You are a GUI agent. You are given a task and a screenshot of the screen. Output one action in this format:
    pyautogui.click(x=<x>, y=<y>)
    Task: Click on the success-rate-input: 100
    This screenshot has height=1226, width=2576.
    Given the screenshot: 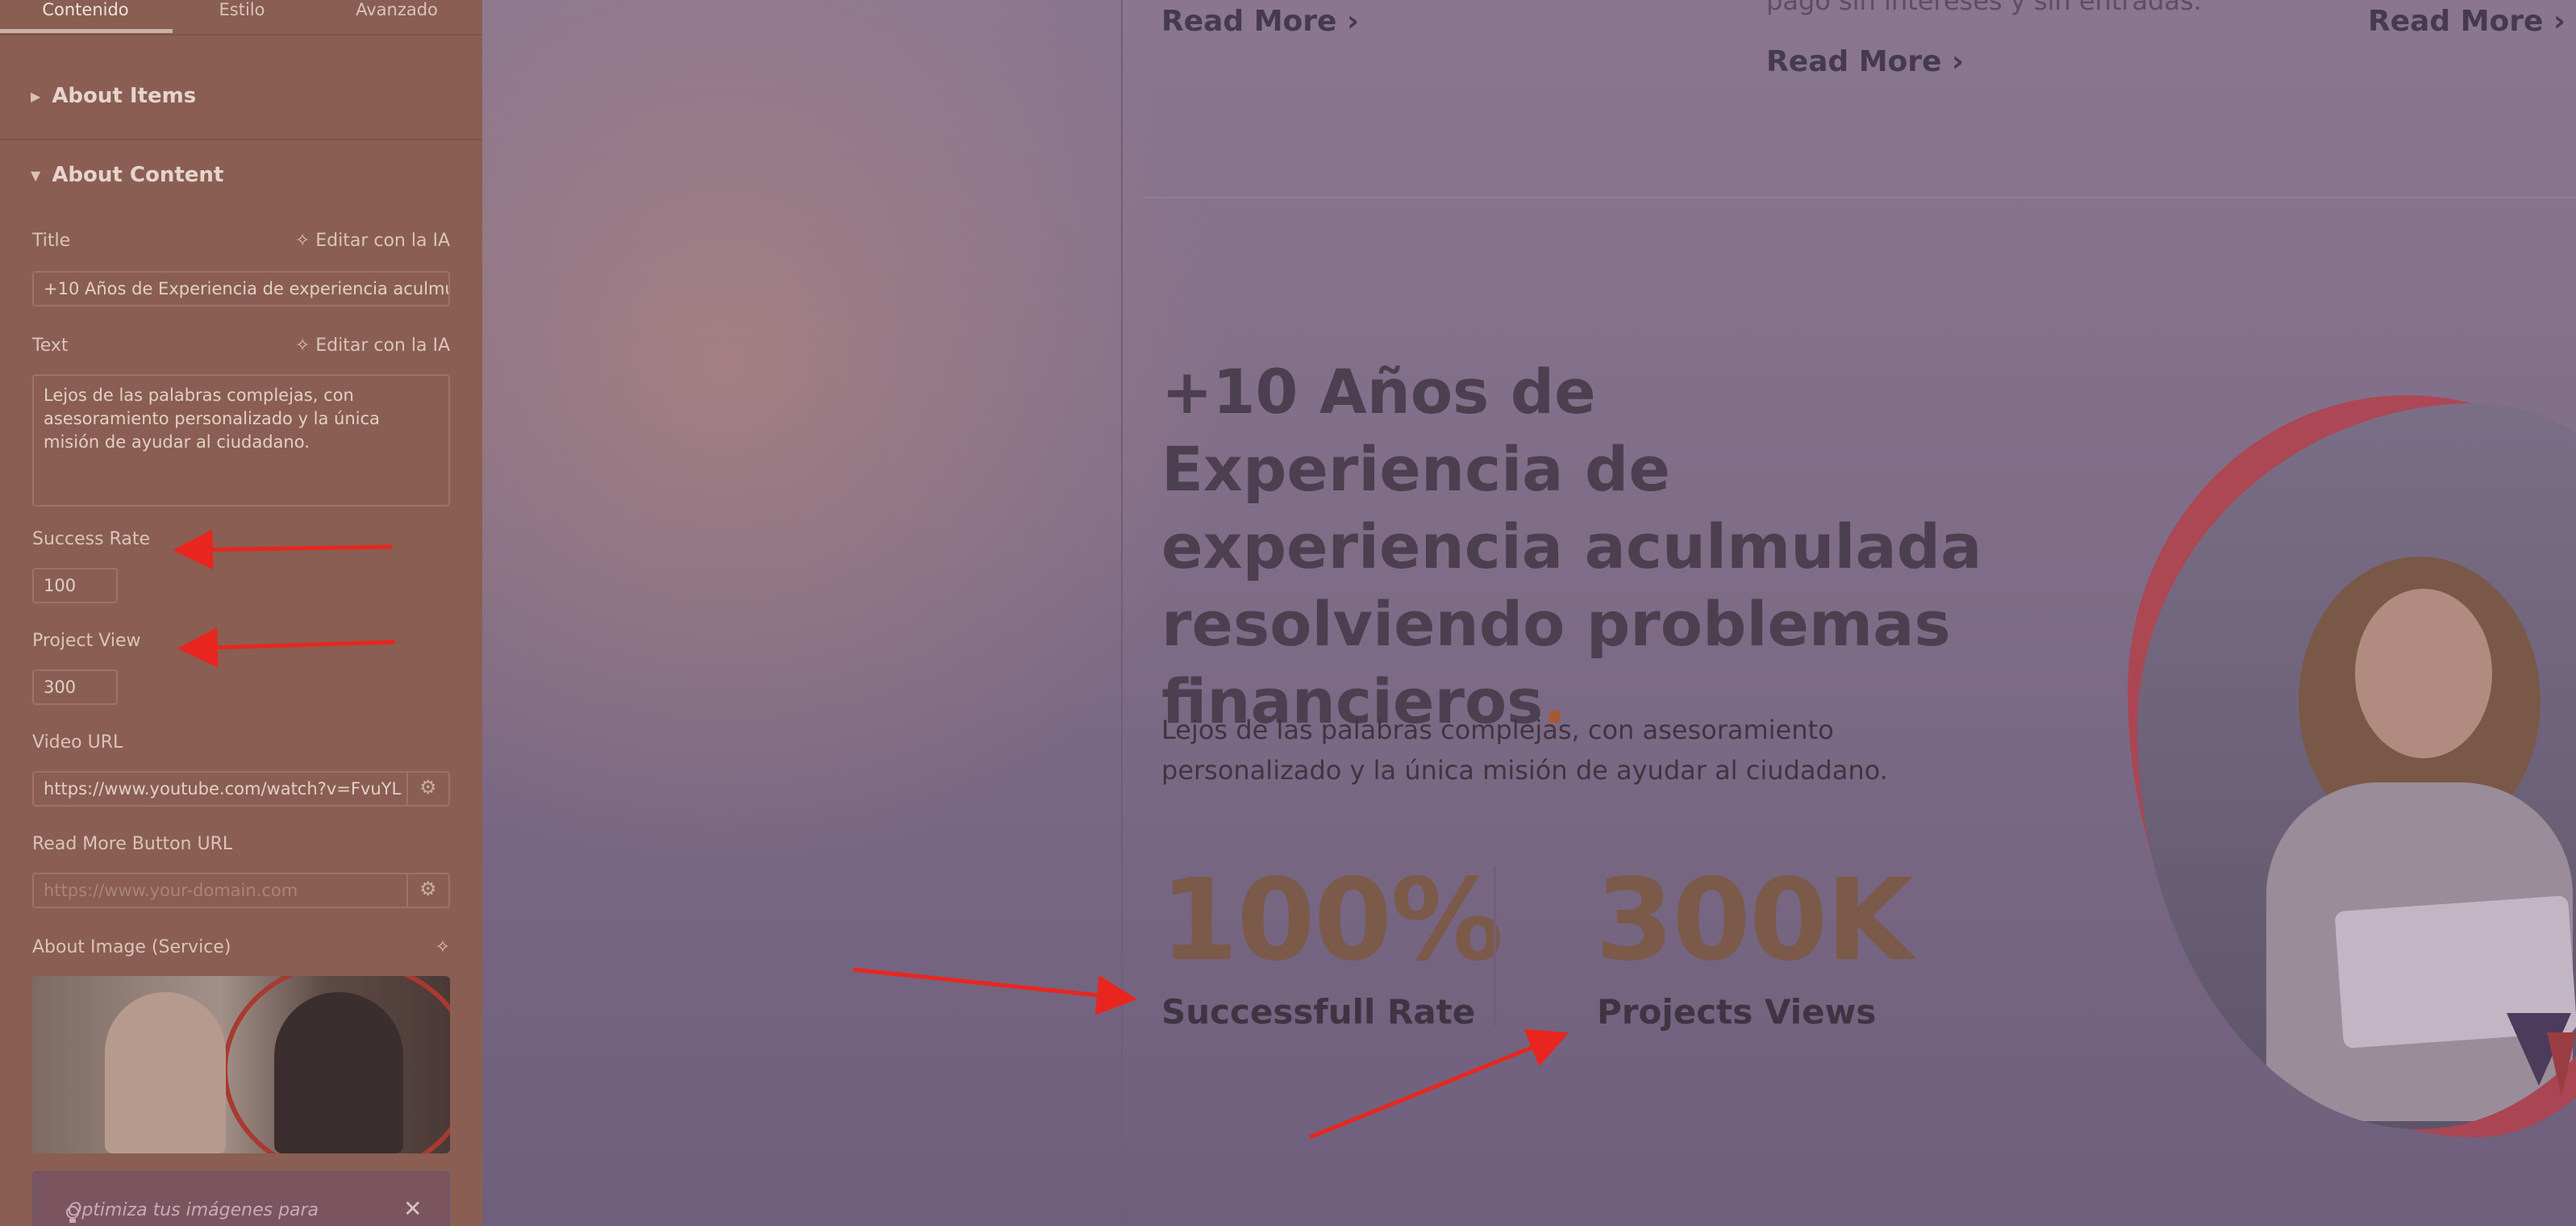 What is the action you would take?
    pyautogui.click(x=75, y=585)
    